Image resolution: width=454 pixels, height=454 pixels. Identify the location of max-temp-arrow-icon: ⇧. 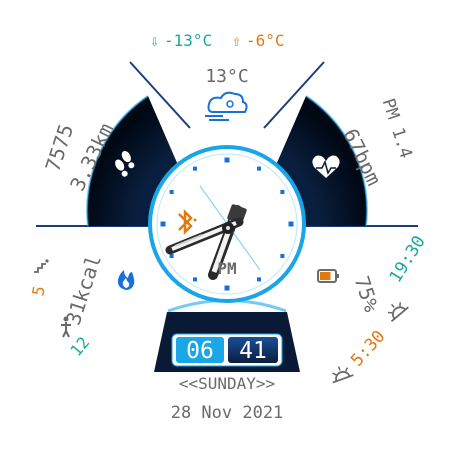
(236, 41).